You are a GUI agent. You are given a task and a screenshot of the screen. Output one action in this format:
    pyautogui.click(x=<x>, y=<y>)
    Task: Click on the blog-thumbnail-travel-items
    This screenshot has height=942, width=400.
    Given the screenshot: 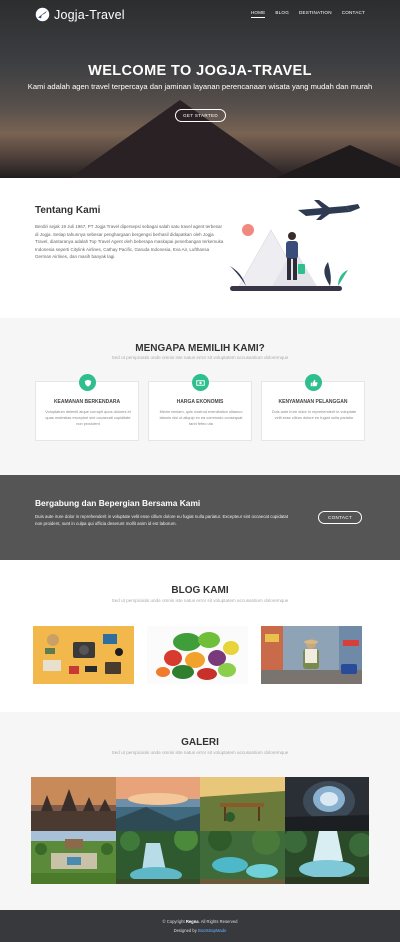 What is the action you would take?
    pyautogui.click(x=83, y=655)
    